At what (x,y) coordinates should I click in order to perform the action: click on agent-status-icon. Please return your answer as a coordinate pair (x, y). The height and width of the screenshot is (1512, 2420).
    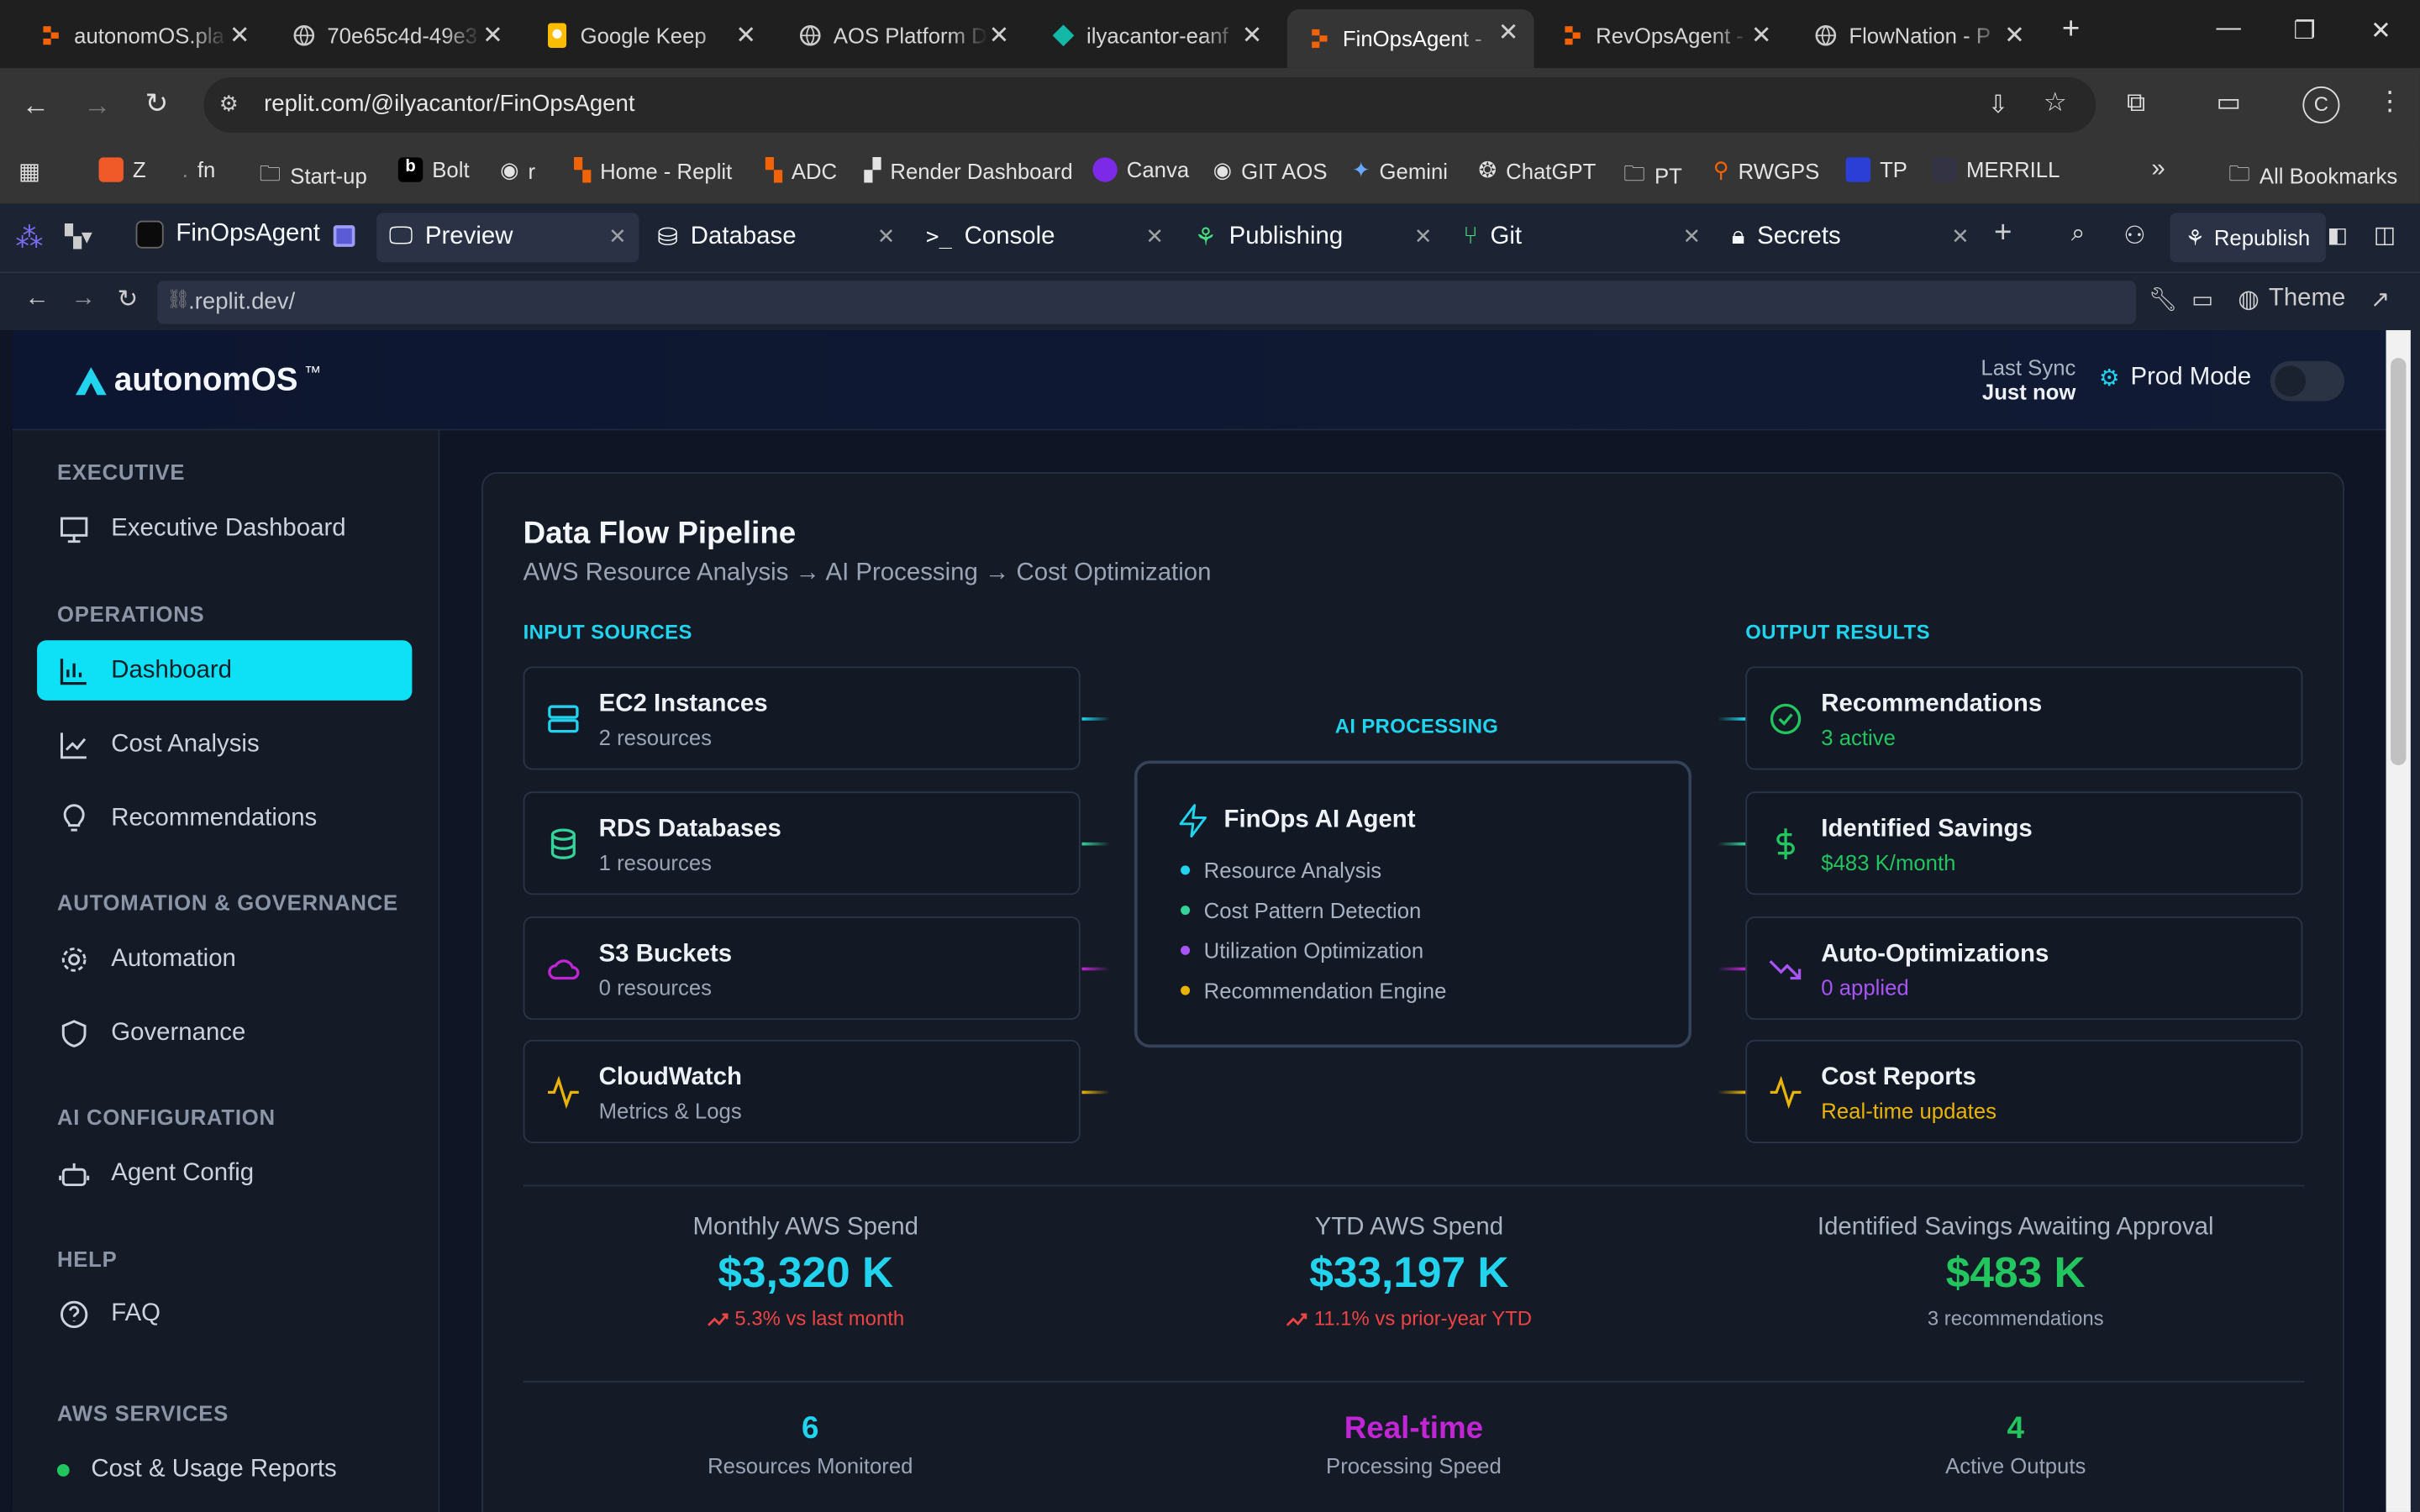
    Looking at the image, I should click on (344, 236).